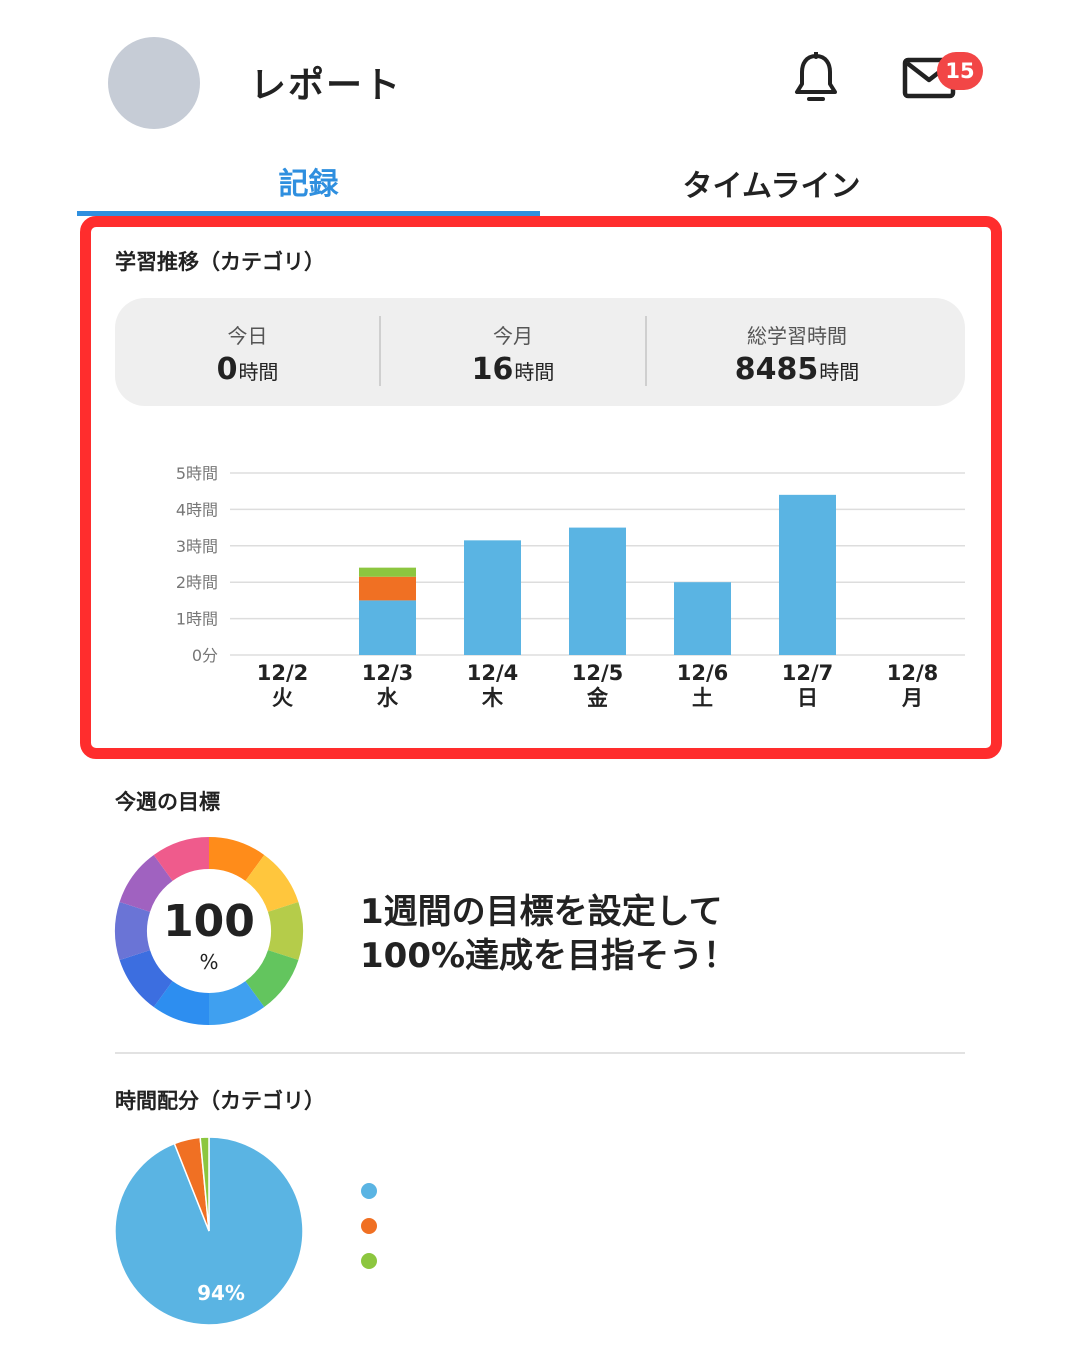  What do you see at coordinates (220, 262) in the screenshot?
I see `learning-trend-title: 学習推移（カテゴリ）` at bounding box center [220, 262].